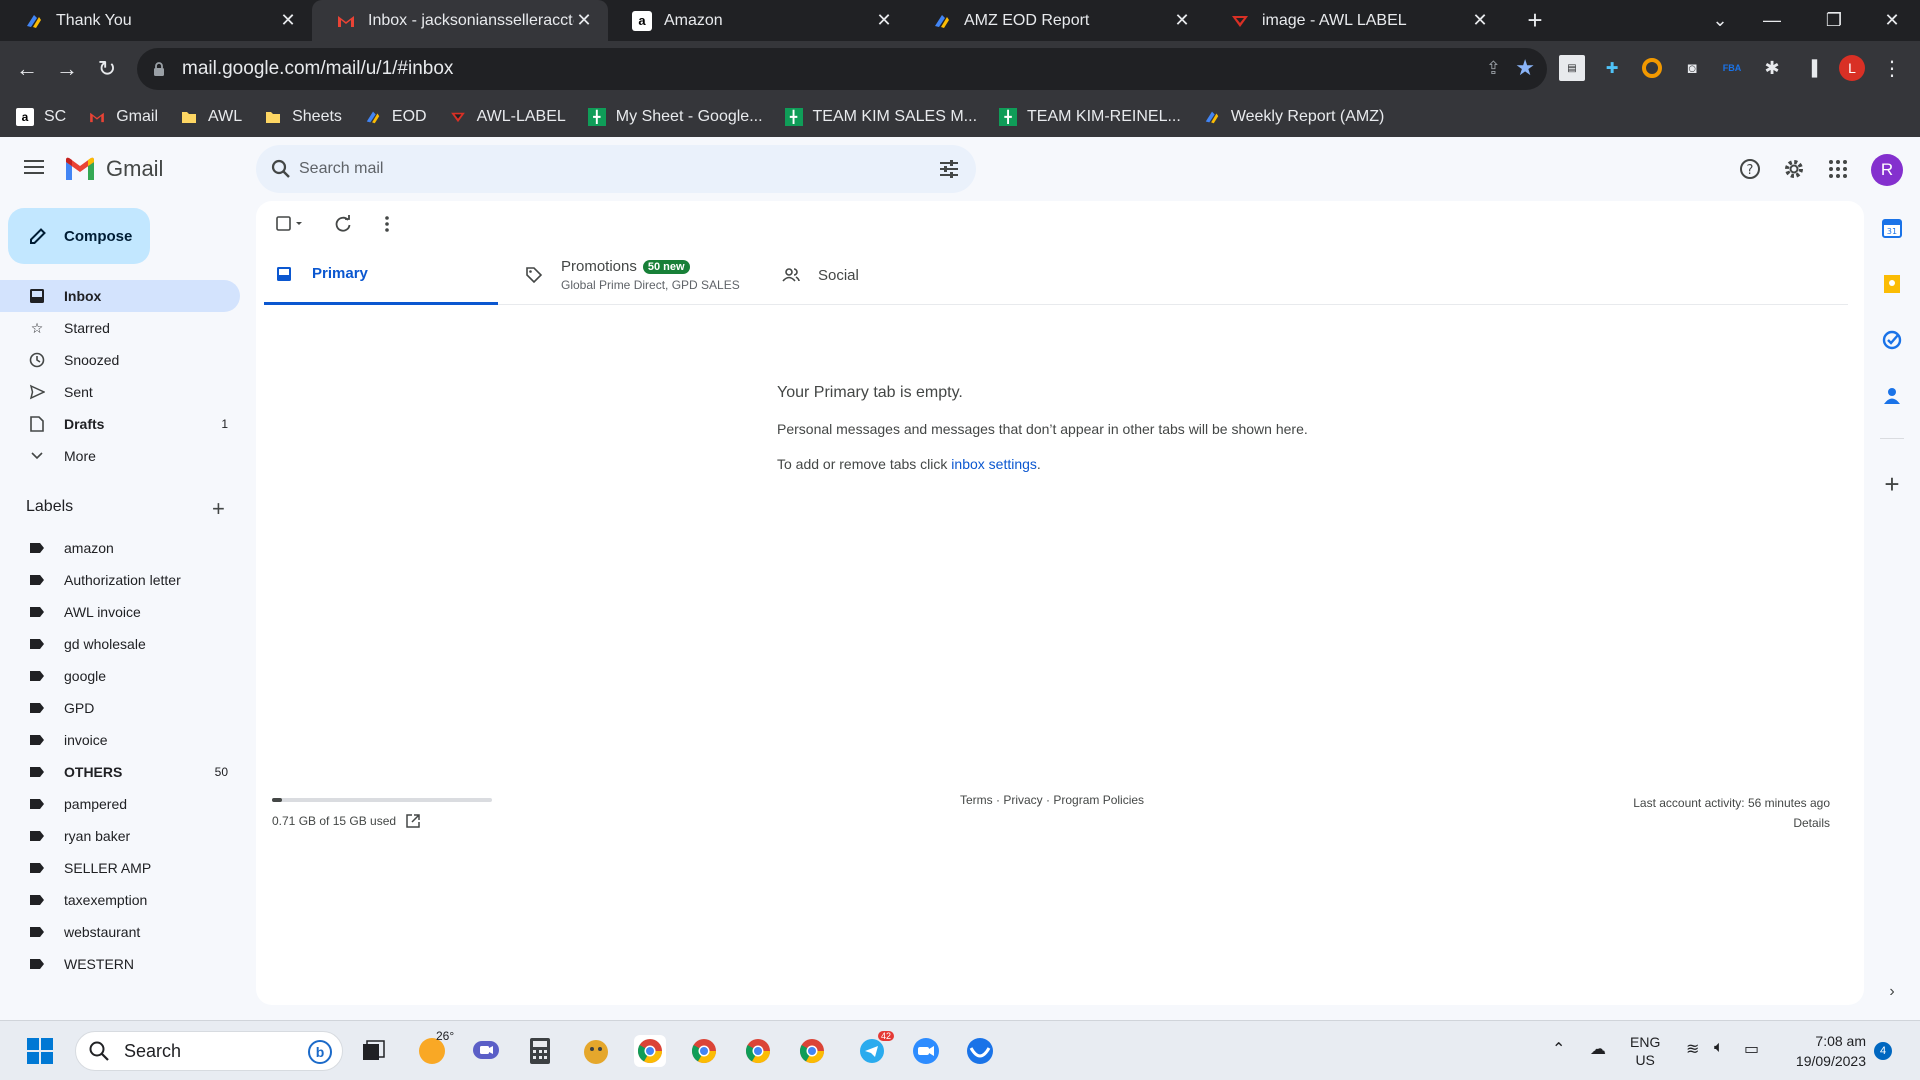 This screenshot has width=1920, height=1080. What do you see at coordinates (980, 1051) in the screenshot?
I see `browser-app-icon` at bounding box center [980, 1051].